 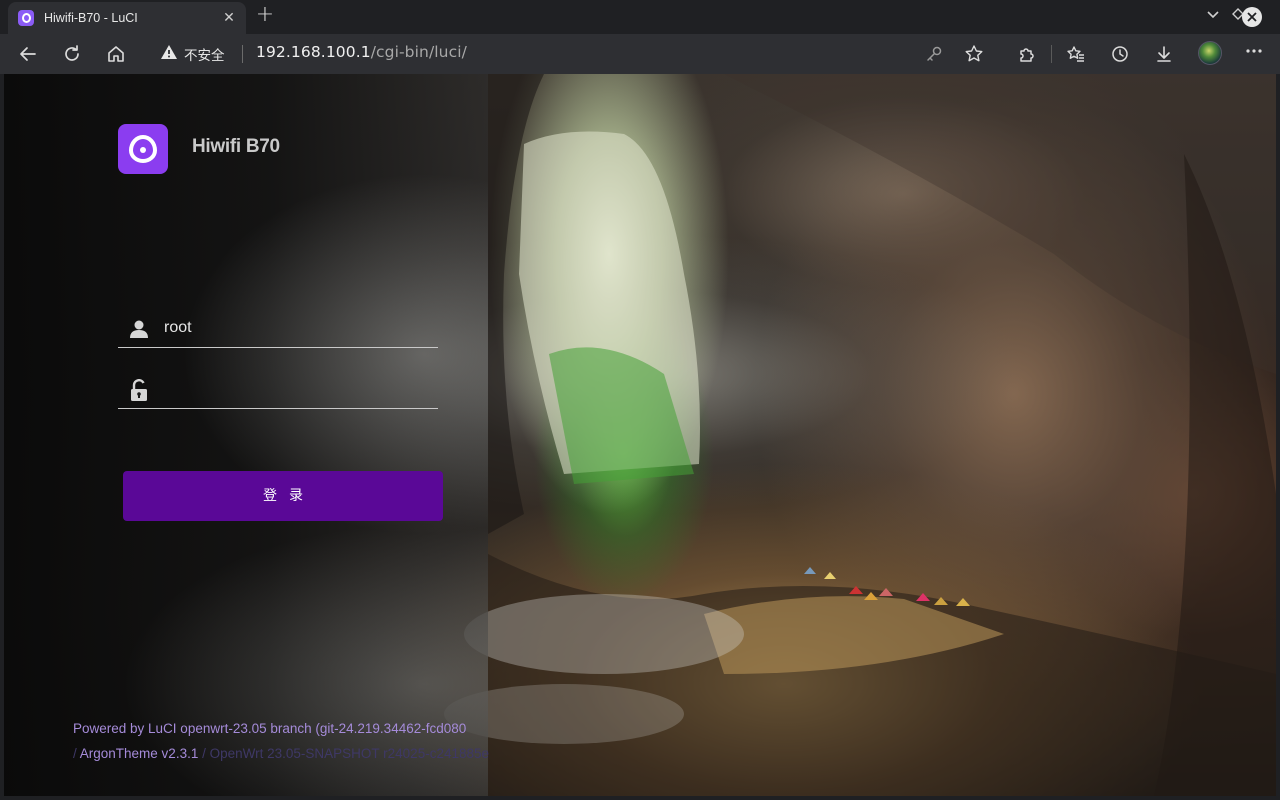 What do you see at coordinates (116, 54) in the screenshot?
I see `home-icon` at bounding box center [116, 54].